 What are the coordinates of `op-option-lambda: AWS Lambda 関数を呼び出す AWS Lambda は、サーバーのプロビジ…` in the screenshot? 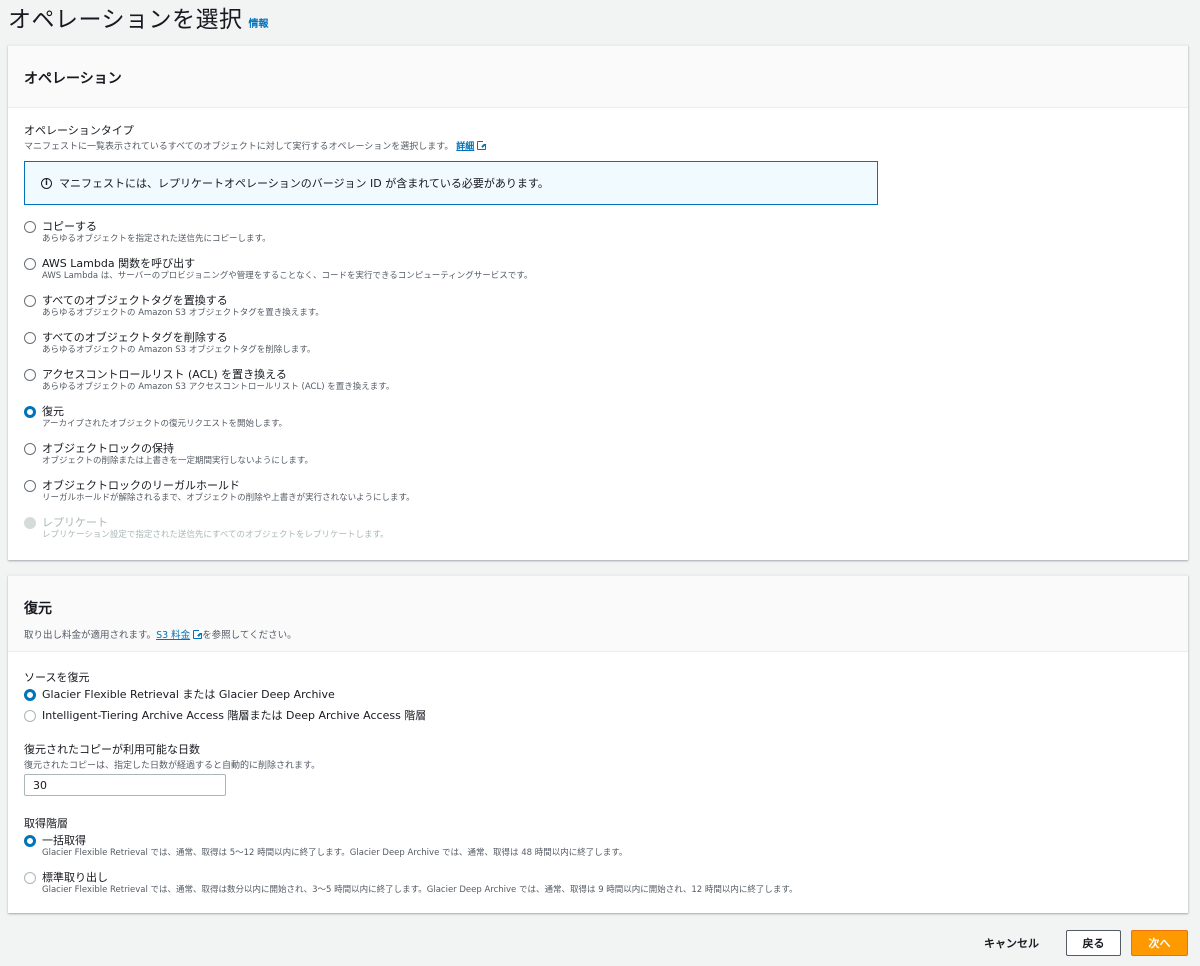 It's located at (278, 269).